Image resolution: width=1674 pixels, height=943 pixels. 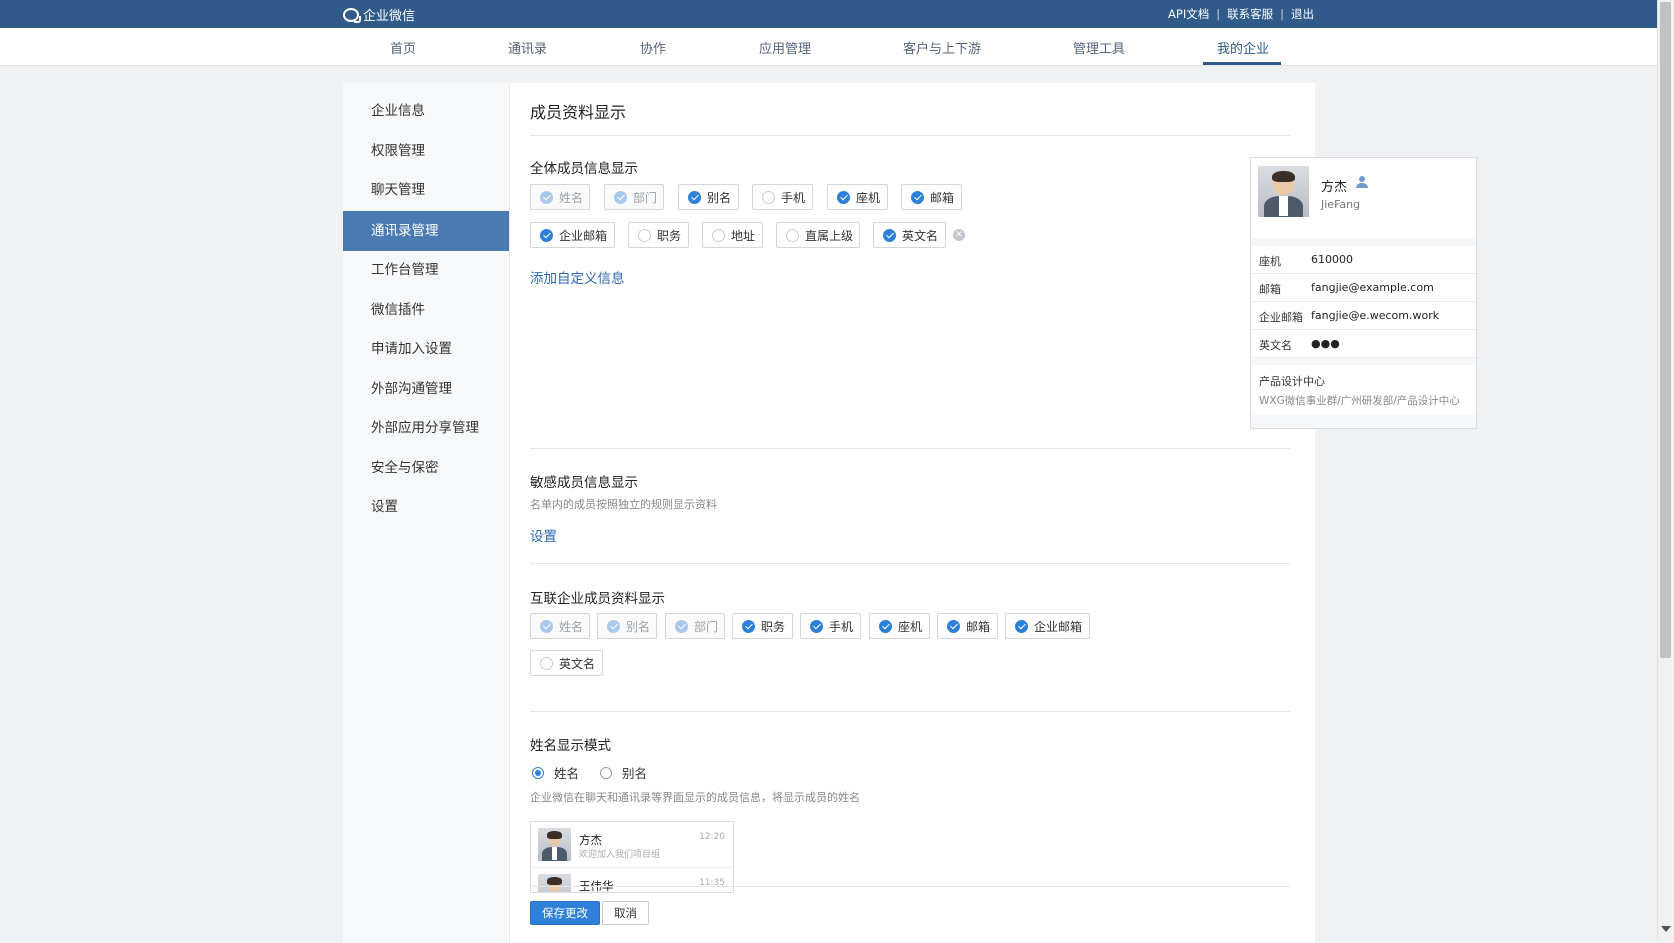 I want to click on field-checkbox-address: 地址, so click(x=732, y=235).